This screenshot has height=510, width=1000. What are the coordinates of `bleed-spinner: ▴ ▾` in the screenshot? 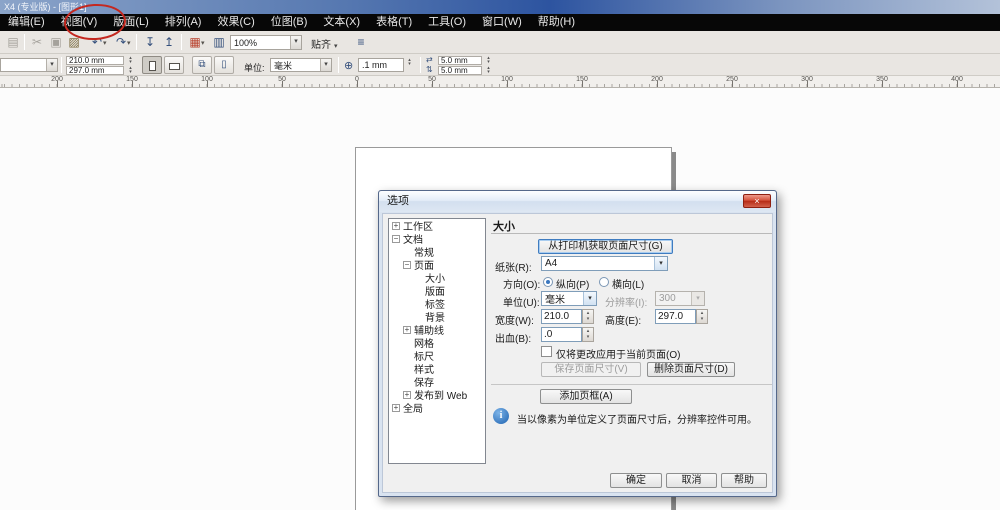 It's located at (588, 334).